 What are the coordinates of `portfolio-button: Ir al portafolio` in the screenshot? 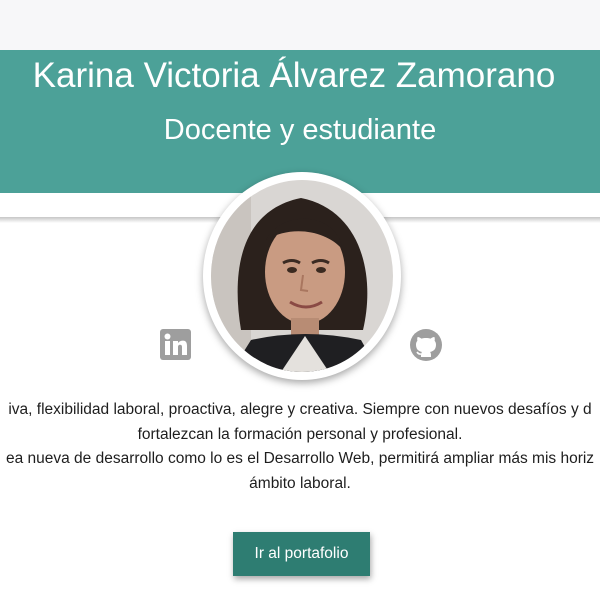 It's located at (301, 554).